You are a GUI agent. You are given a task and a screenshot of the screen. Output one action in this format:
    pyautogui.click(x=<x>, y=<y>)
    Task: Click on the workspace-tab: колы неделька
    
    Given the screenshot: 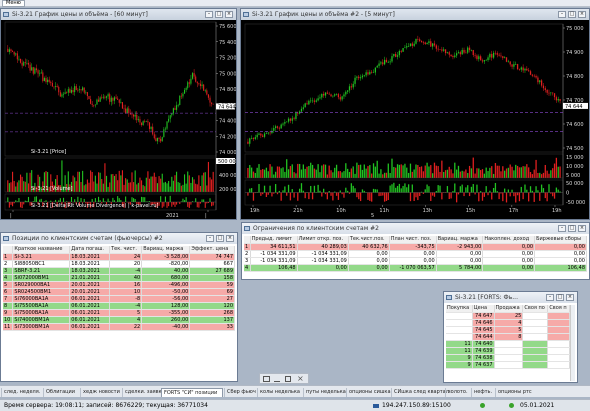 What is the action you would take?
    pyautogui.click(x=279, y=392)
    